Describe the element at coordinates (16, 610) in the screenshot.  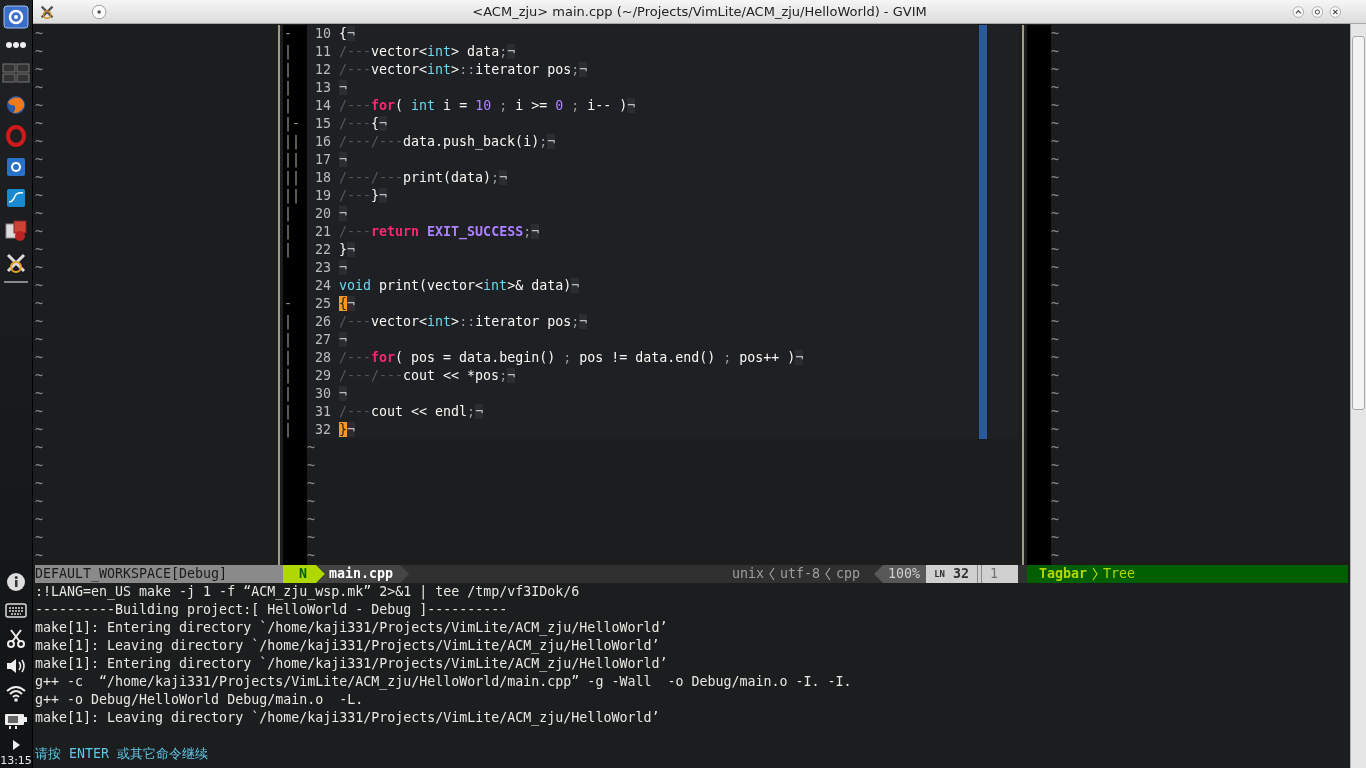
I see `keyboard-icon` at that location.